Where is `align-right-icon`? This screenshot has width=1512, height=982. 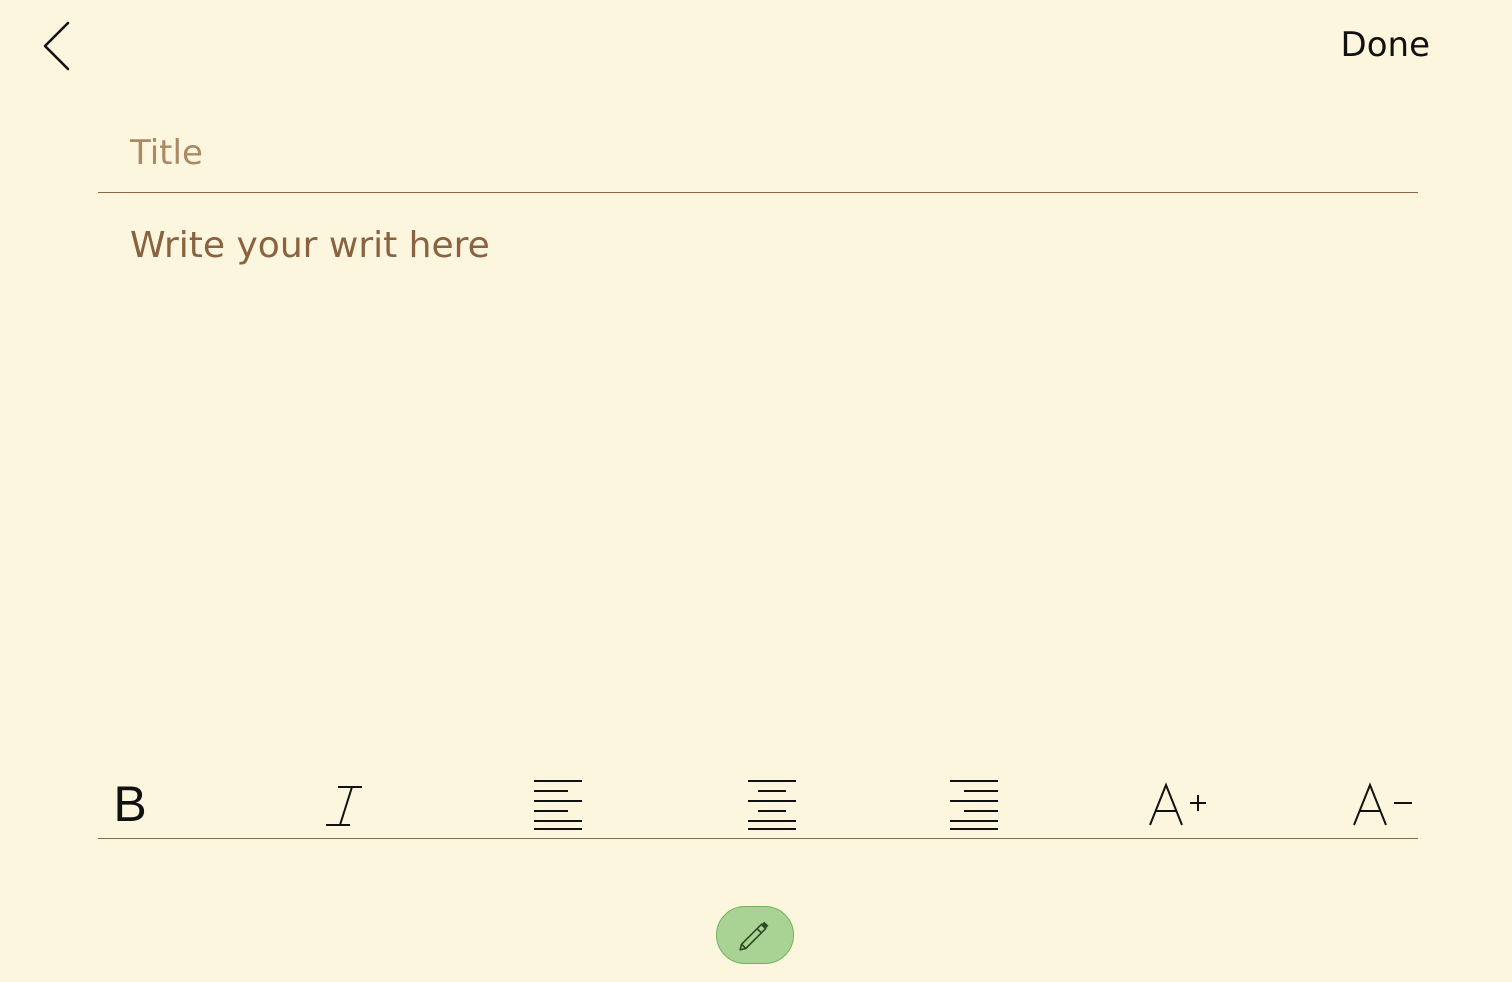 align-right-icon is located at coordinates (974, 805).